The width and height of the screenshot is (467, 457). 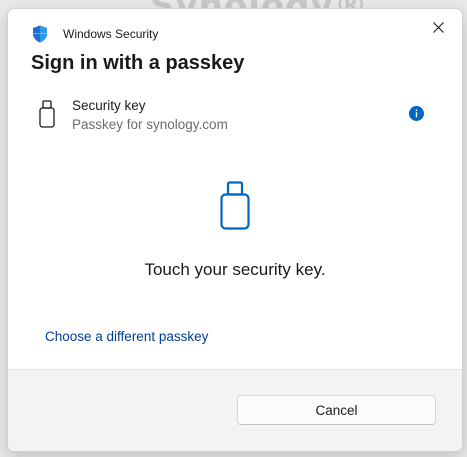 I want to click on info-icon, so click(x=416, y=113).